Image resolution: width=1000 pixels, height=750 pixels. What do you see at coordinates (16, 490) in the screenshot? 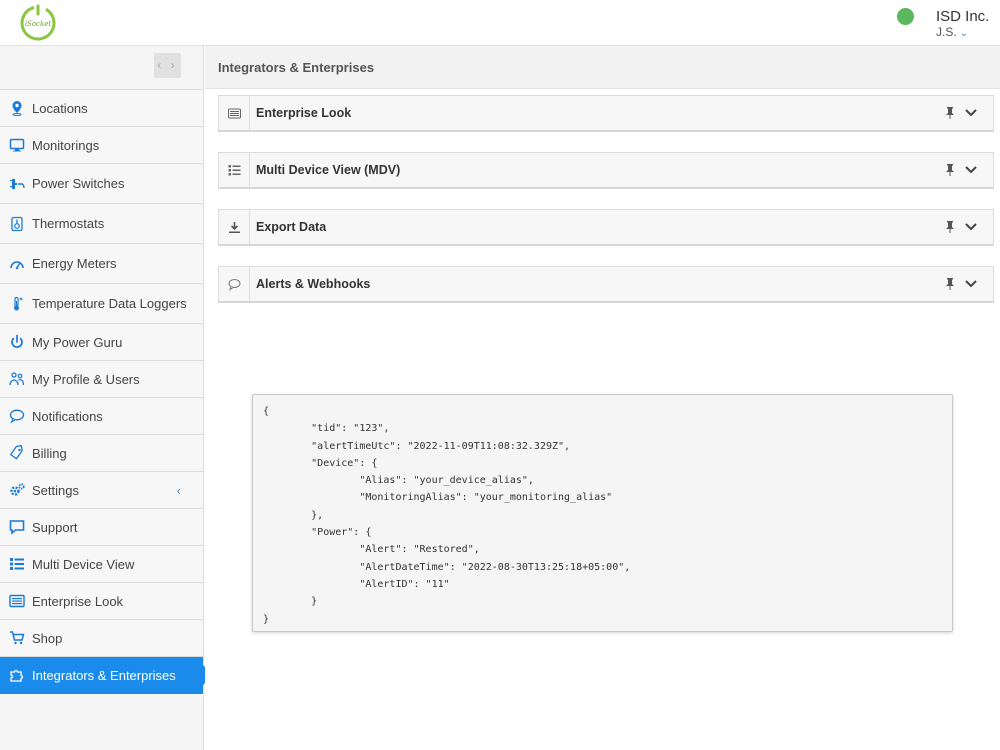
I see `gears-icon` at bounding box center [16, 490].